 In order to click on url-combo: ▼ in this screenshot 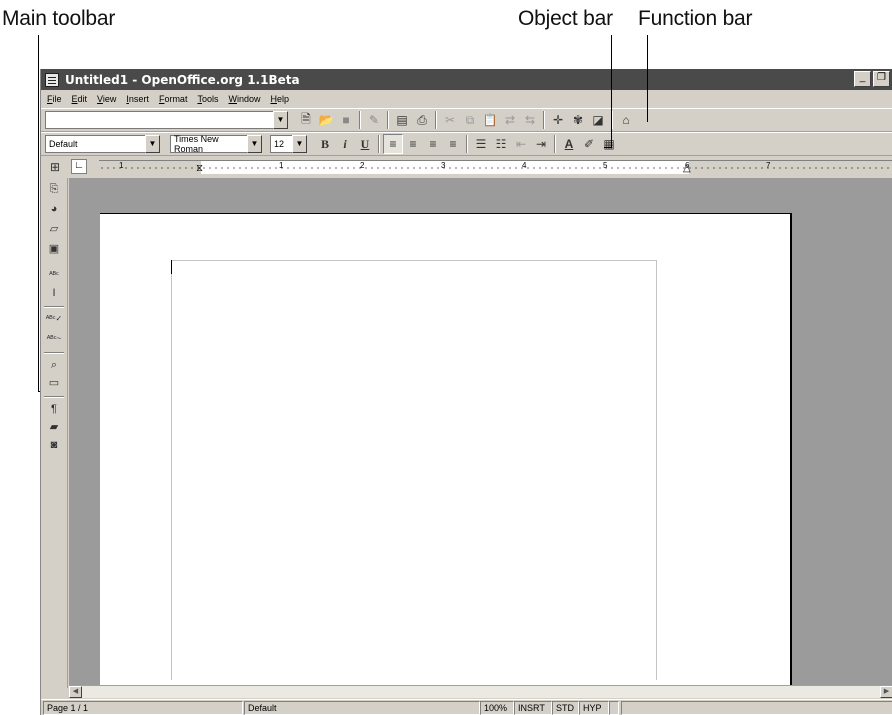, I will do `click(166, 120)`.